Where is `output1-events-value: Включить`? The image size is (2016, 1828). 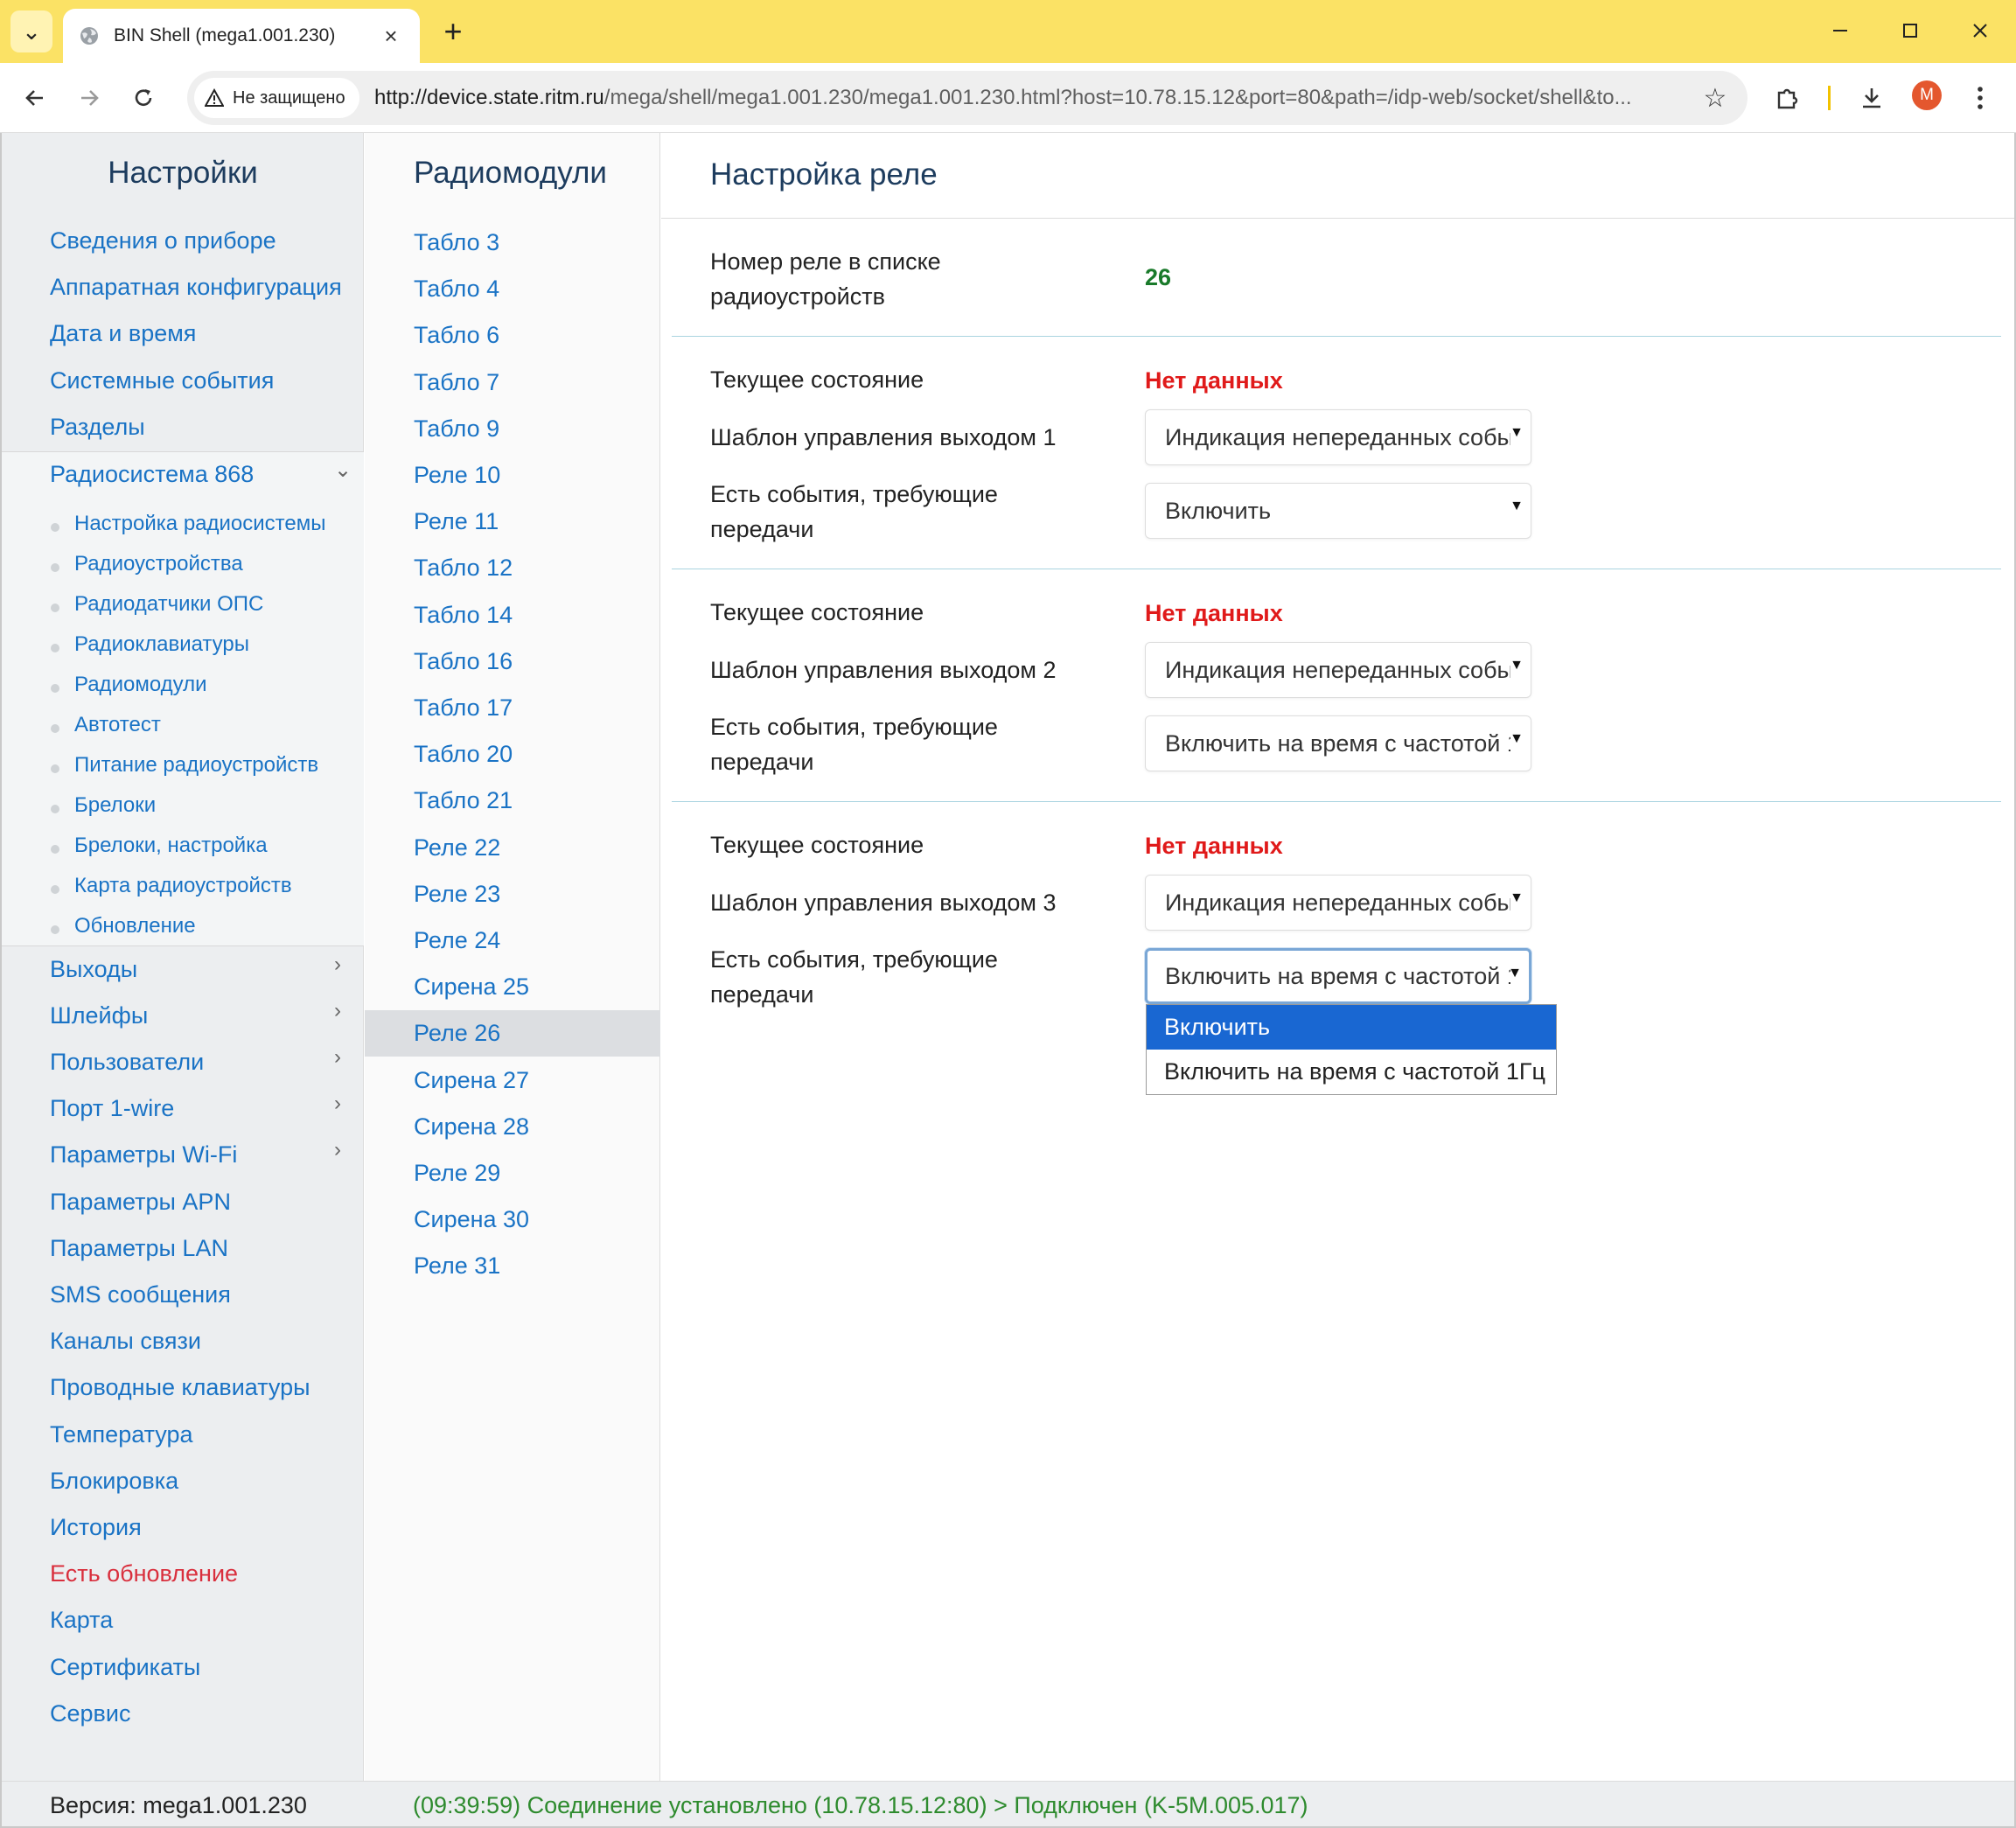 output1-events-value: Включить is located at coordinates (1218, 511).